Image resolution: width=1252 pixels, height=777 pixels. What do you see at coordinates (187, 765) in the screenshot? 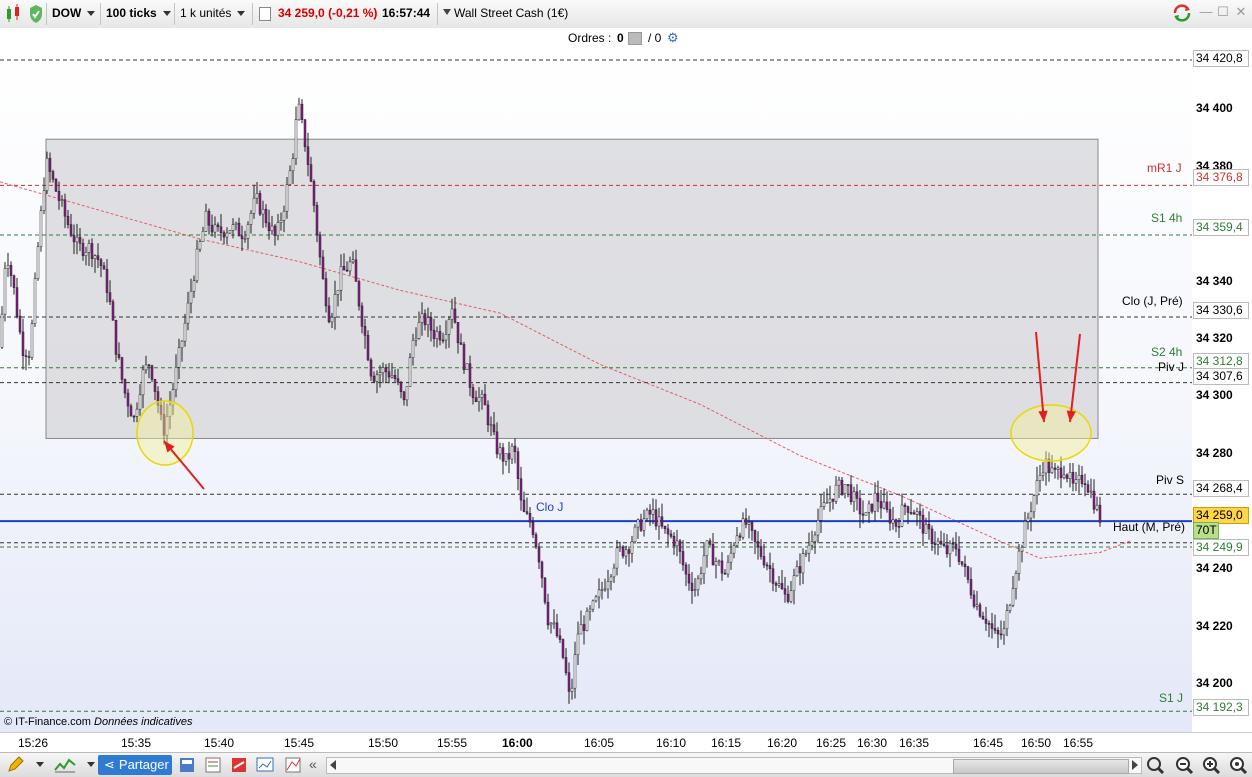
I see `calculator-icon` at bounding box center [187, 765].